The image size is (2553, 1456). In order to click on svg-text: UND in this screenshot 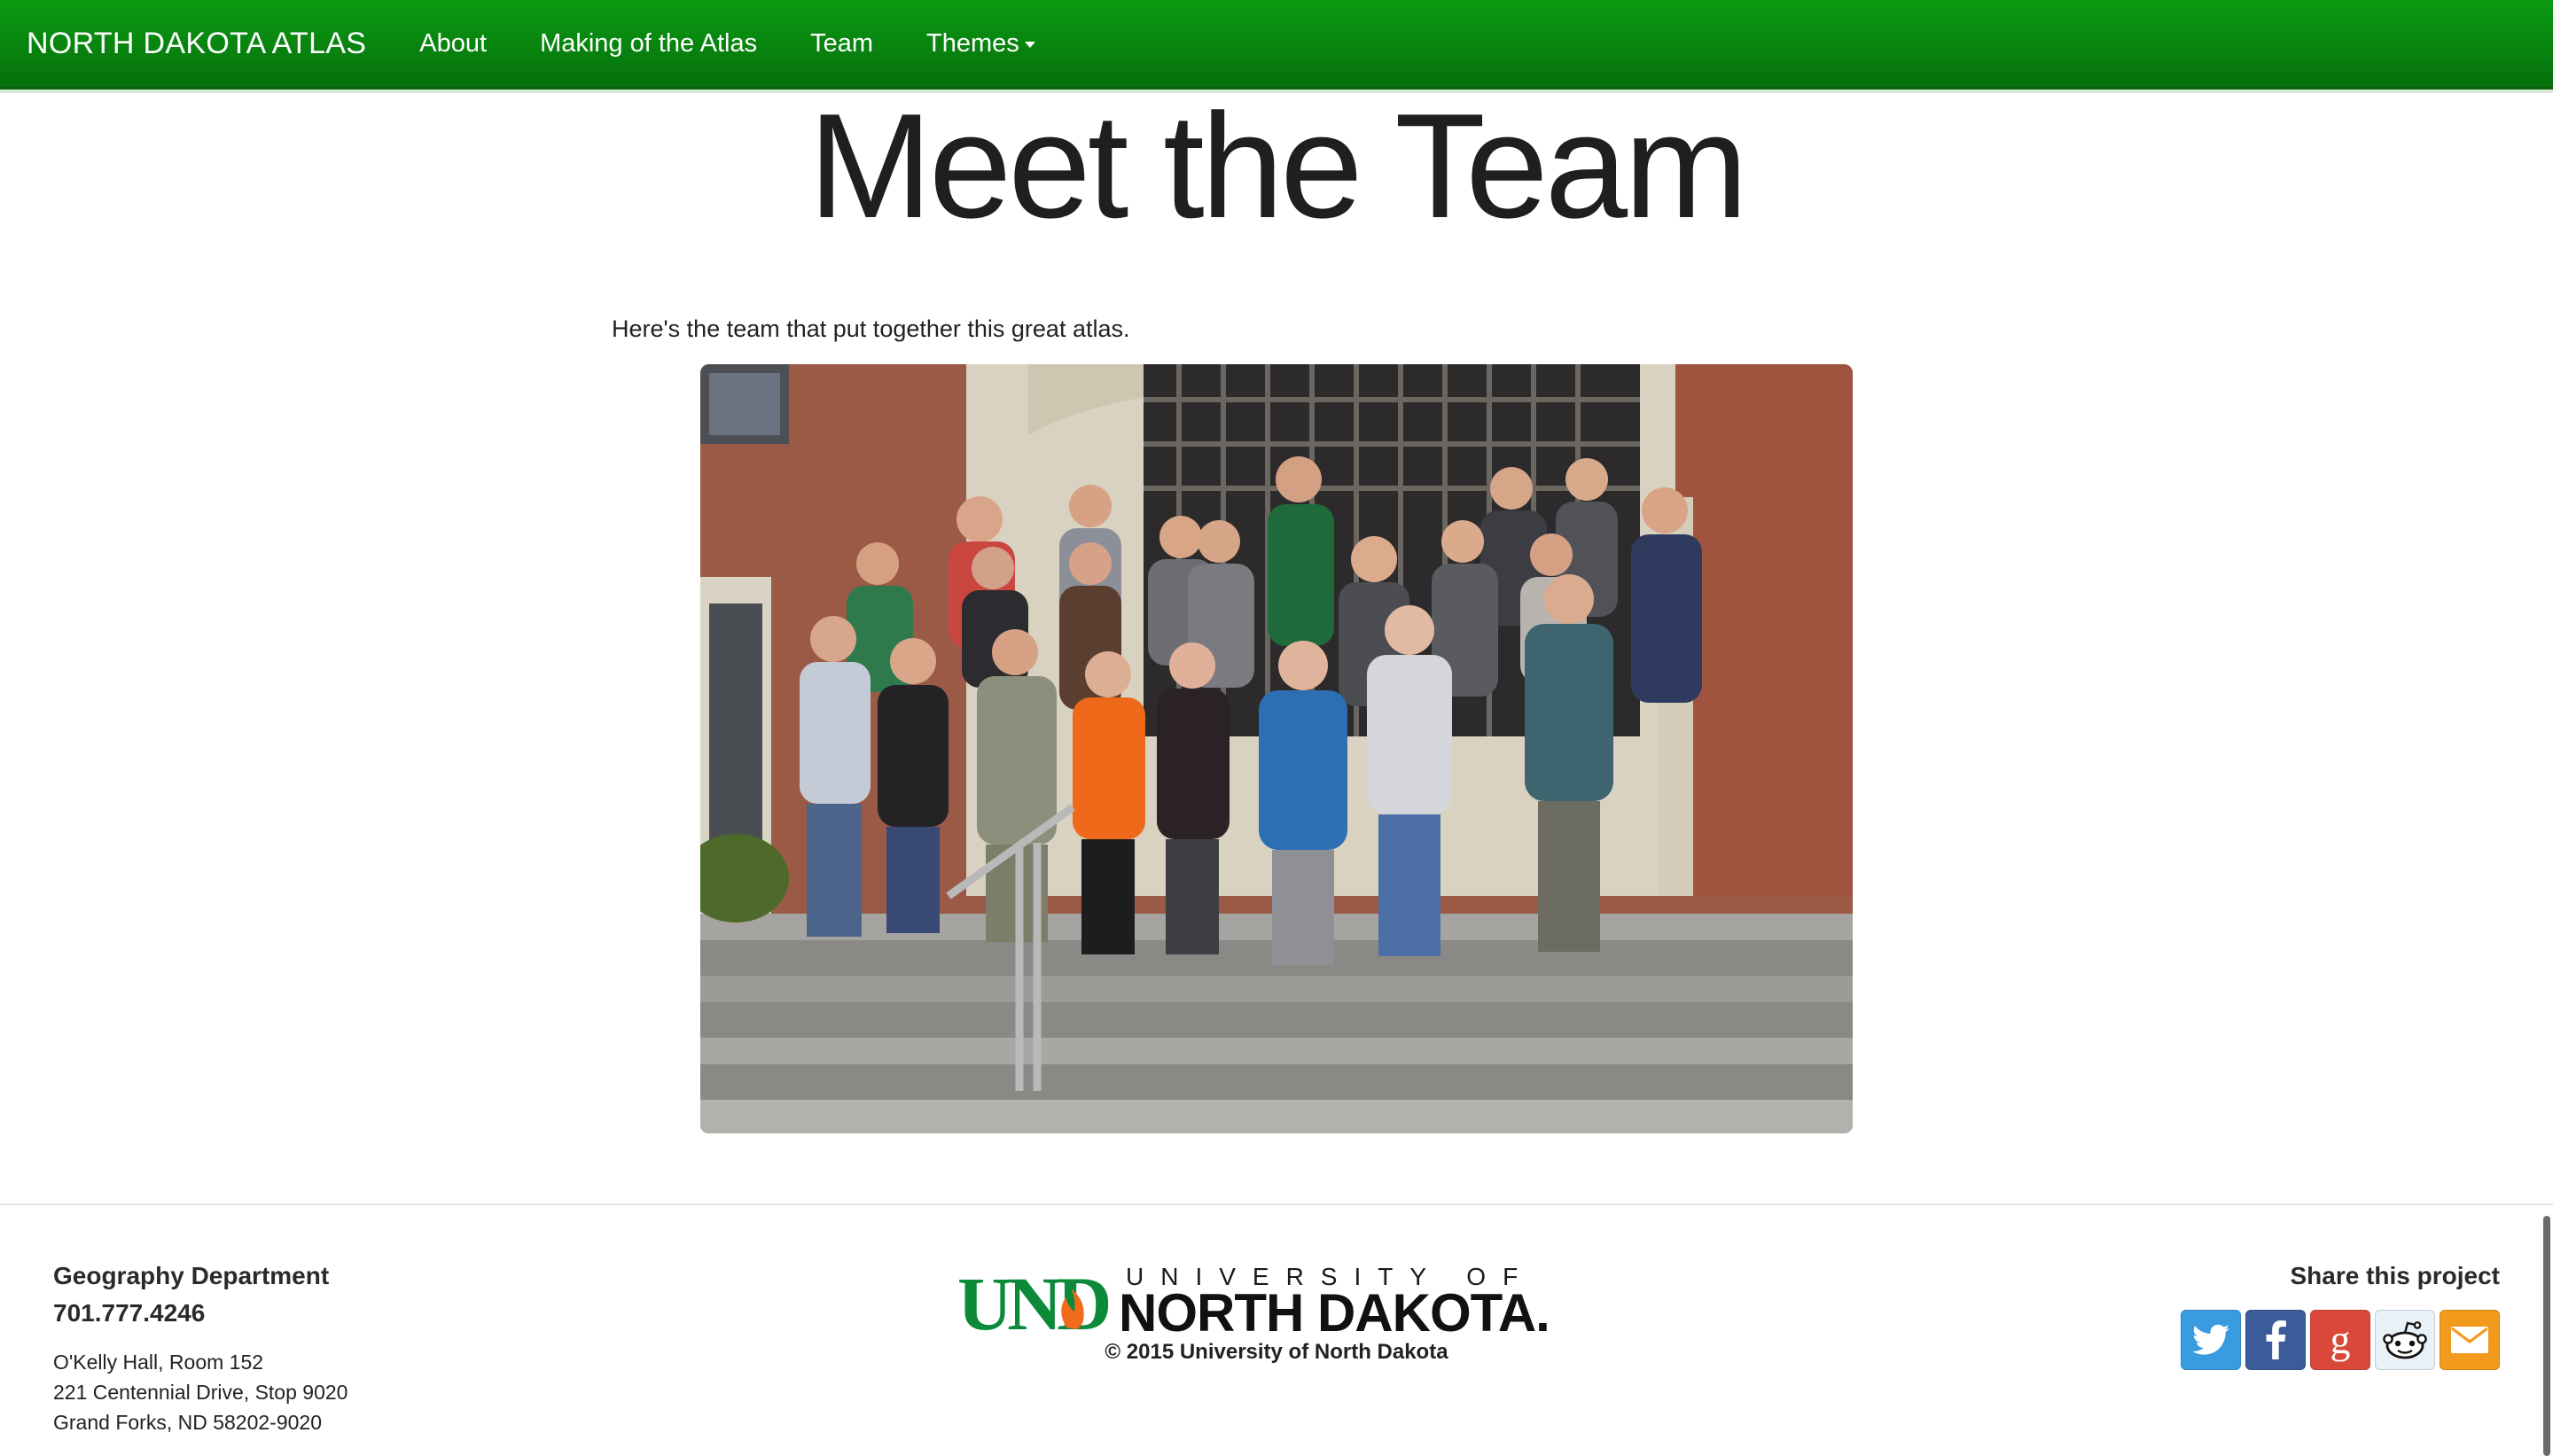, I will do `click(1032, 1299)`.